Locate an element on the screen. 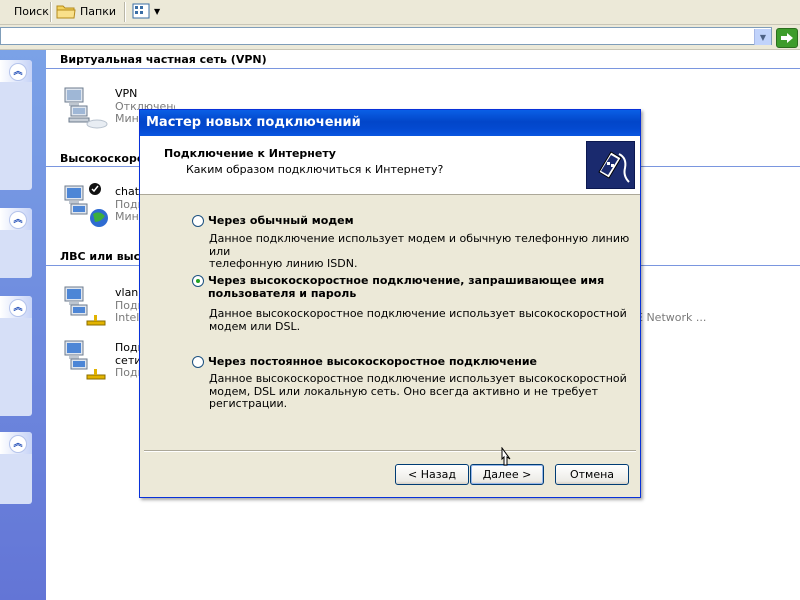 The height and width of the screenshot is (600, 800). next-button: Далее > is located at coordinates (507, 474).